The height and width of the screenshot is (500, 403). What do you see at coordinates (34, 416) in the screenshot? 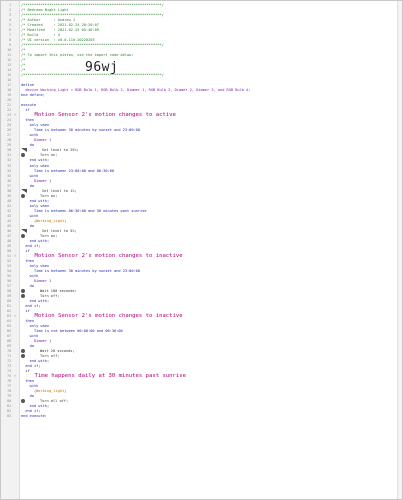
I see `code-text: end execute;` at bounding box center [34, 416].